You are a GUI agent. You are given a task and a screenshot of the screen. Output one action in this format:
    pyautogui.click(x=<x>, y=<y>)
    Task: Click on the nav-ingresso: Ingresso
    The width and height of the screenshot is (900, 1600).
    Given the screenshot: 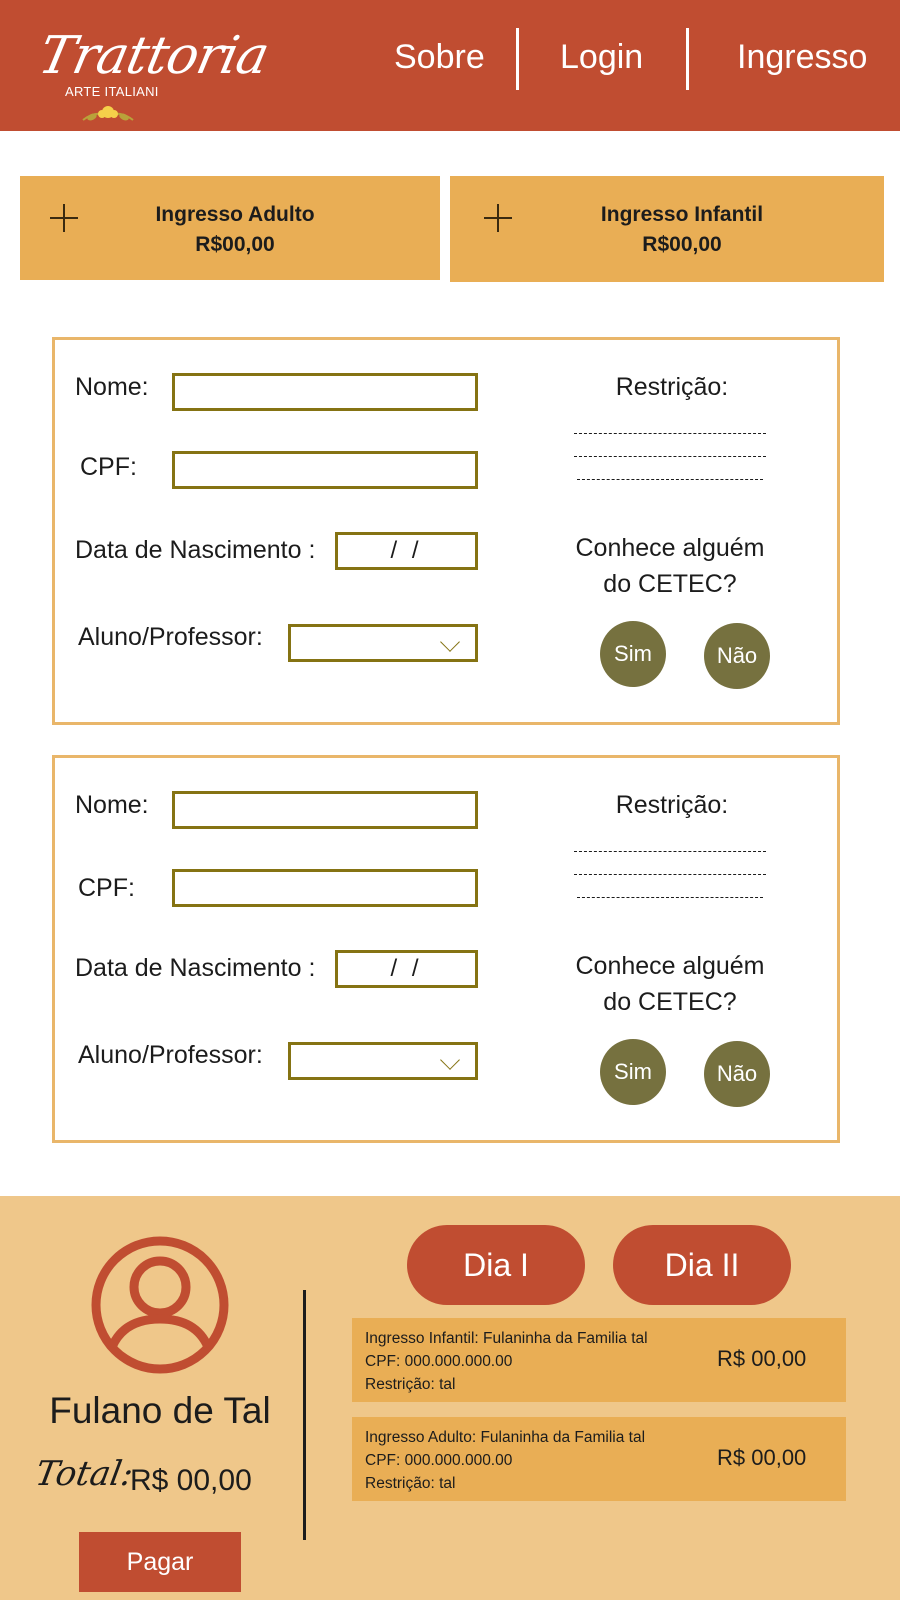 What is the action you would take?
    pyautogui.click(x=802, y=57)
    